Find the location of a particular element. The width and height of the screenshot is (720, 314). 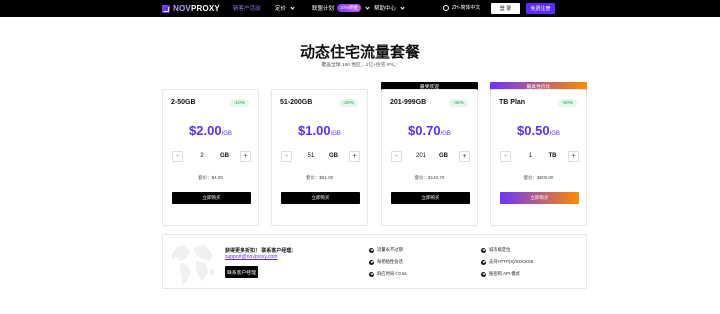

quantity-field: 201 GB is located at coordinates (430, 156).